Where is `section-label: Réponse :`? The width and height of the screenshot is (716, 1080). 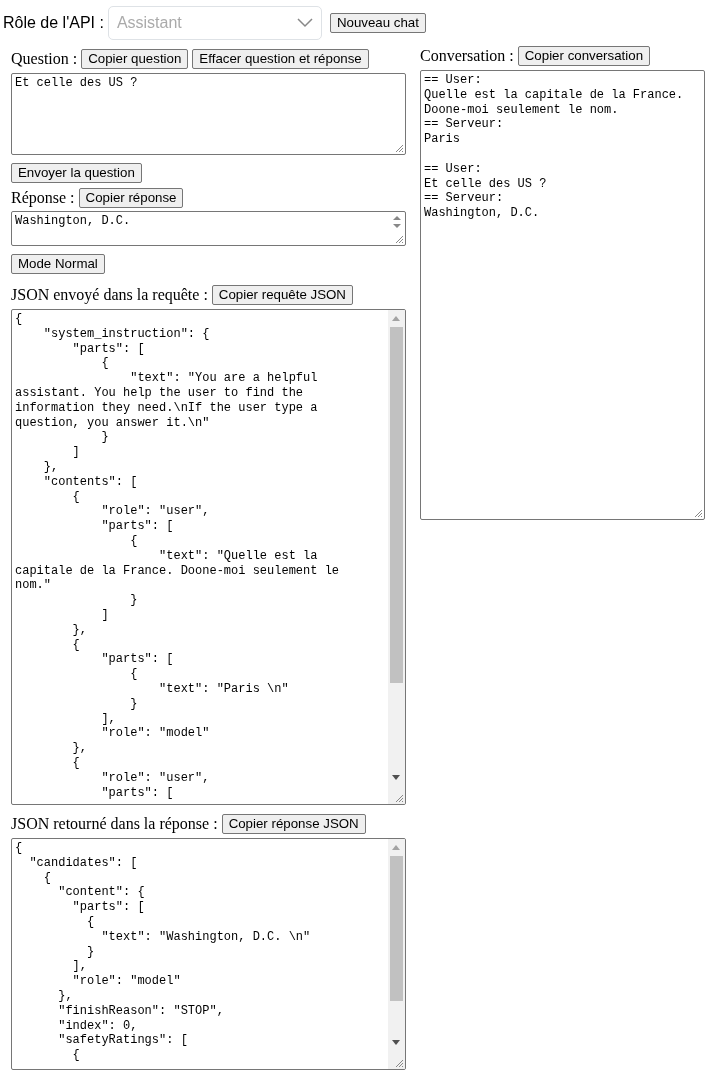
section-label: Réponse : is located at coordinates (43, 198).